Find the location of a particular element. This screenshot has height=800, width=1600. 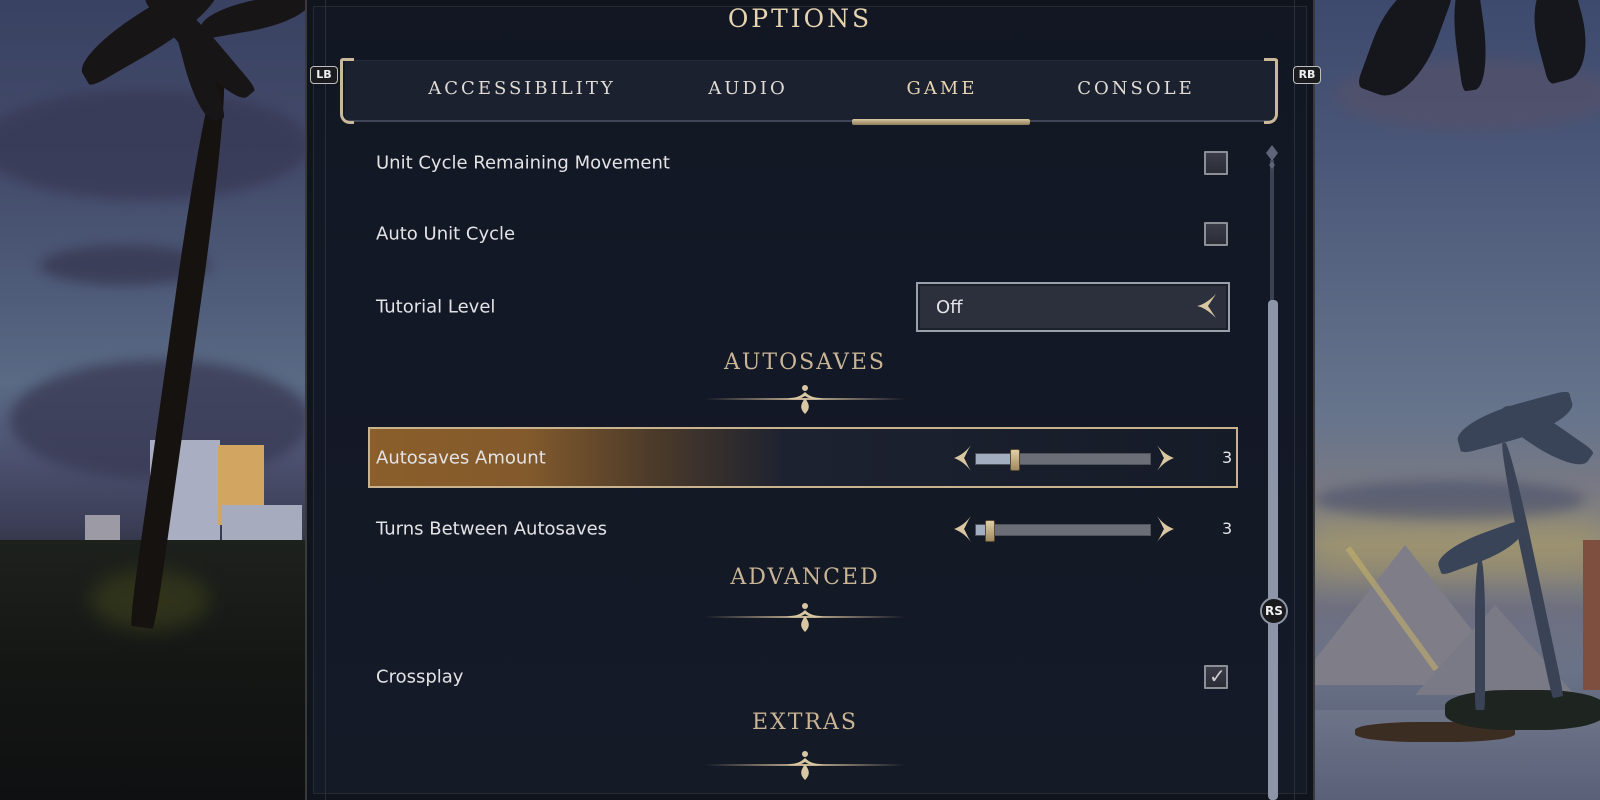

tutorial-level-dropdown: Off is located at coordinates (1073, 307).